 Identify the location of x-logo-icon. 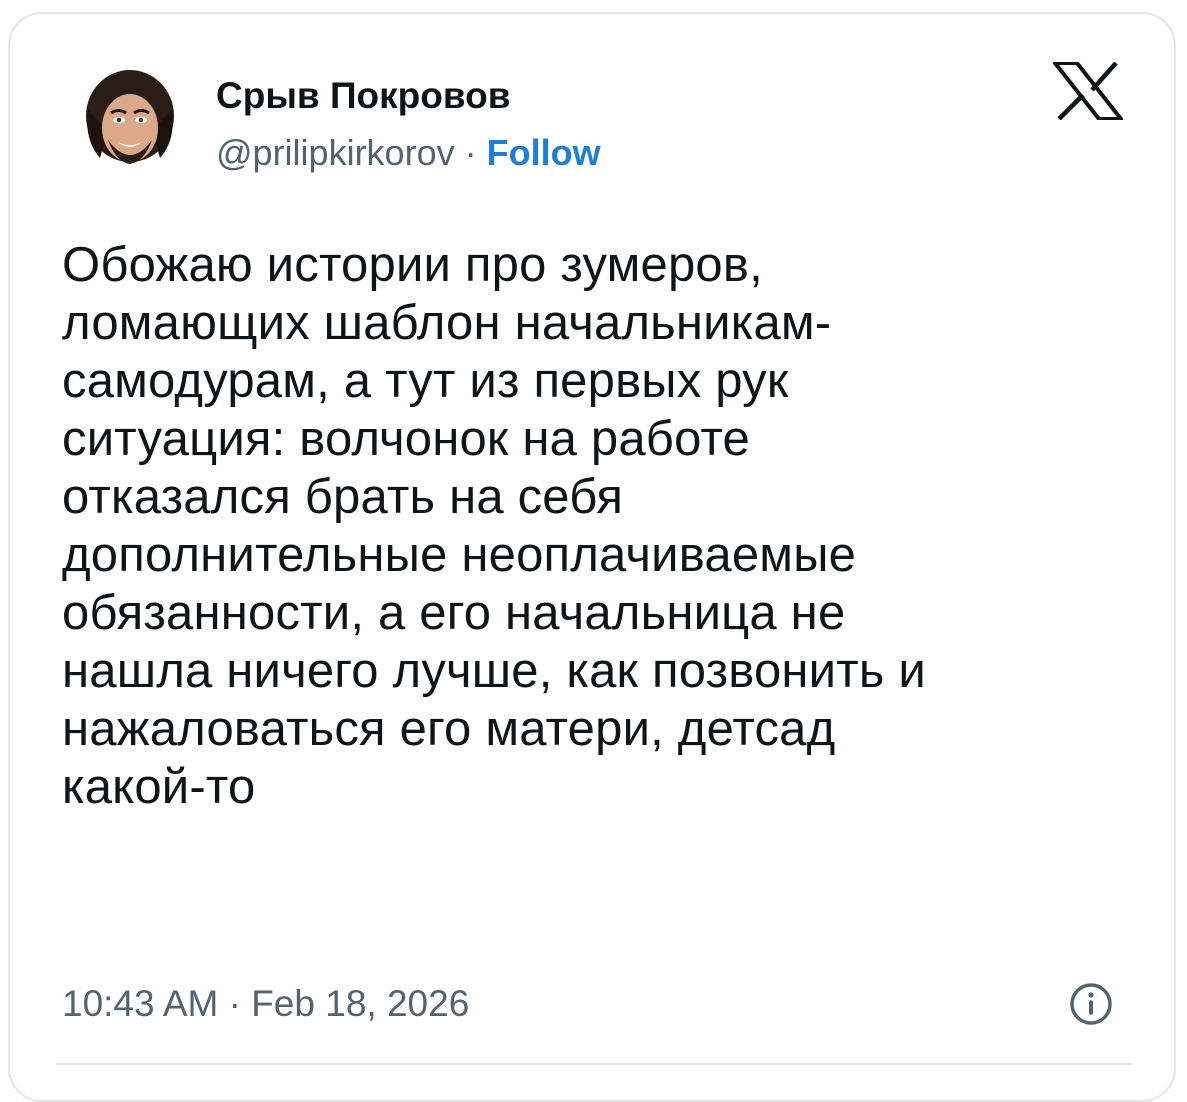
(1088, 91).